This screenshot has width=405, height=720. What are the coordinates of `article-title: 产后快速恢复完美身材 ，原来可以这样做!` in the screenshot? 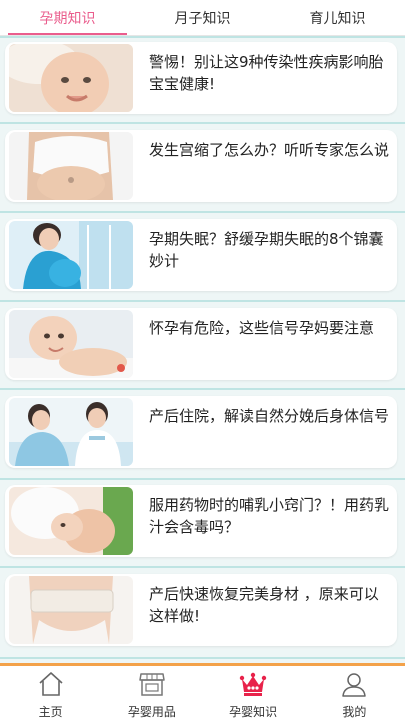 It's located at (269, 605).